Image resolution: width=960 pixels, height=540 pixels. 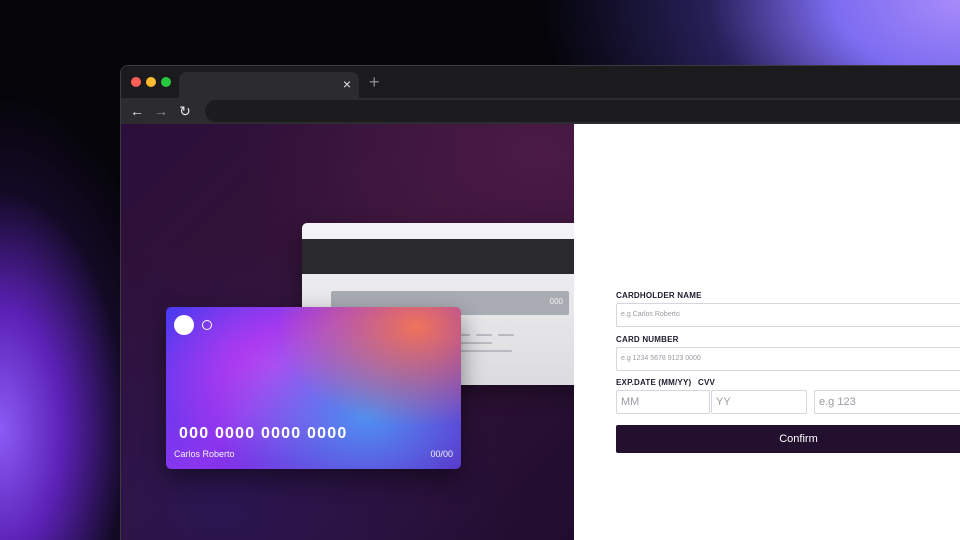 I want to click on maximize-window-button, so click(x=166, y=82).